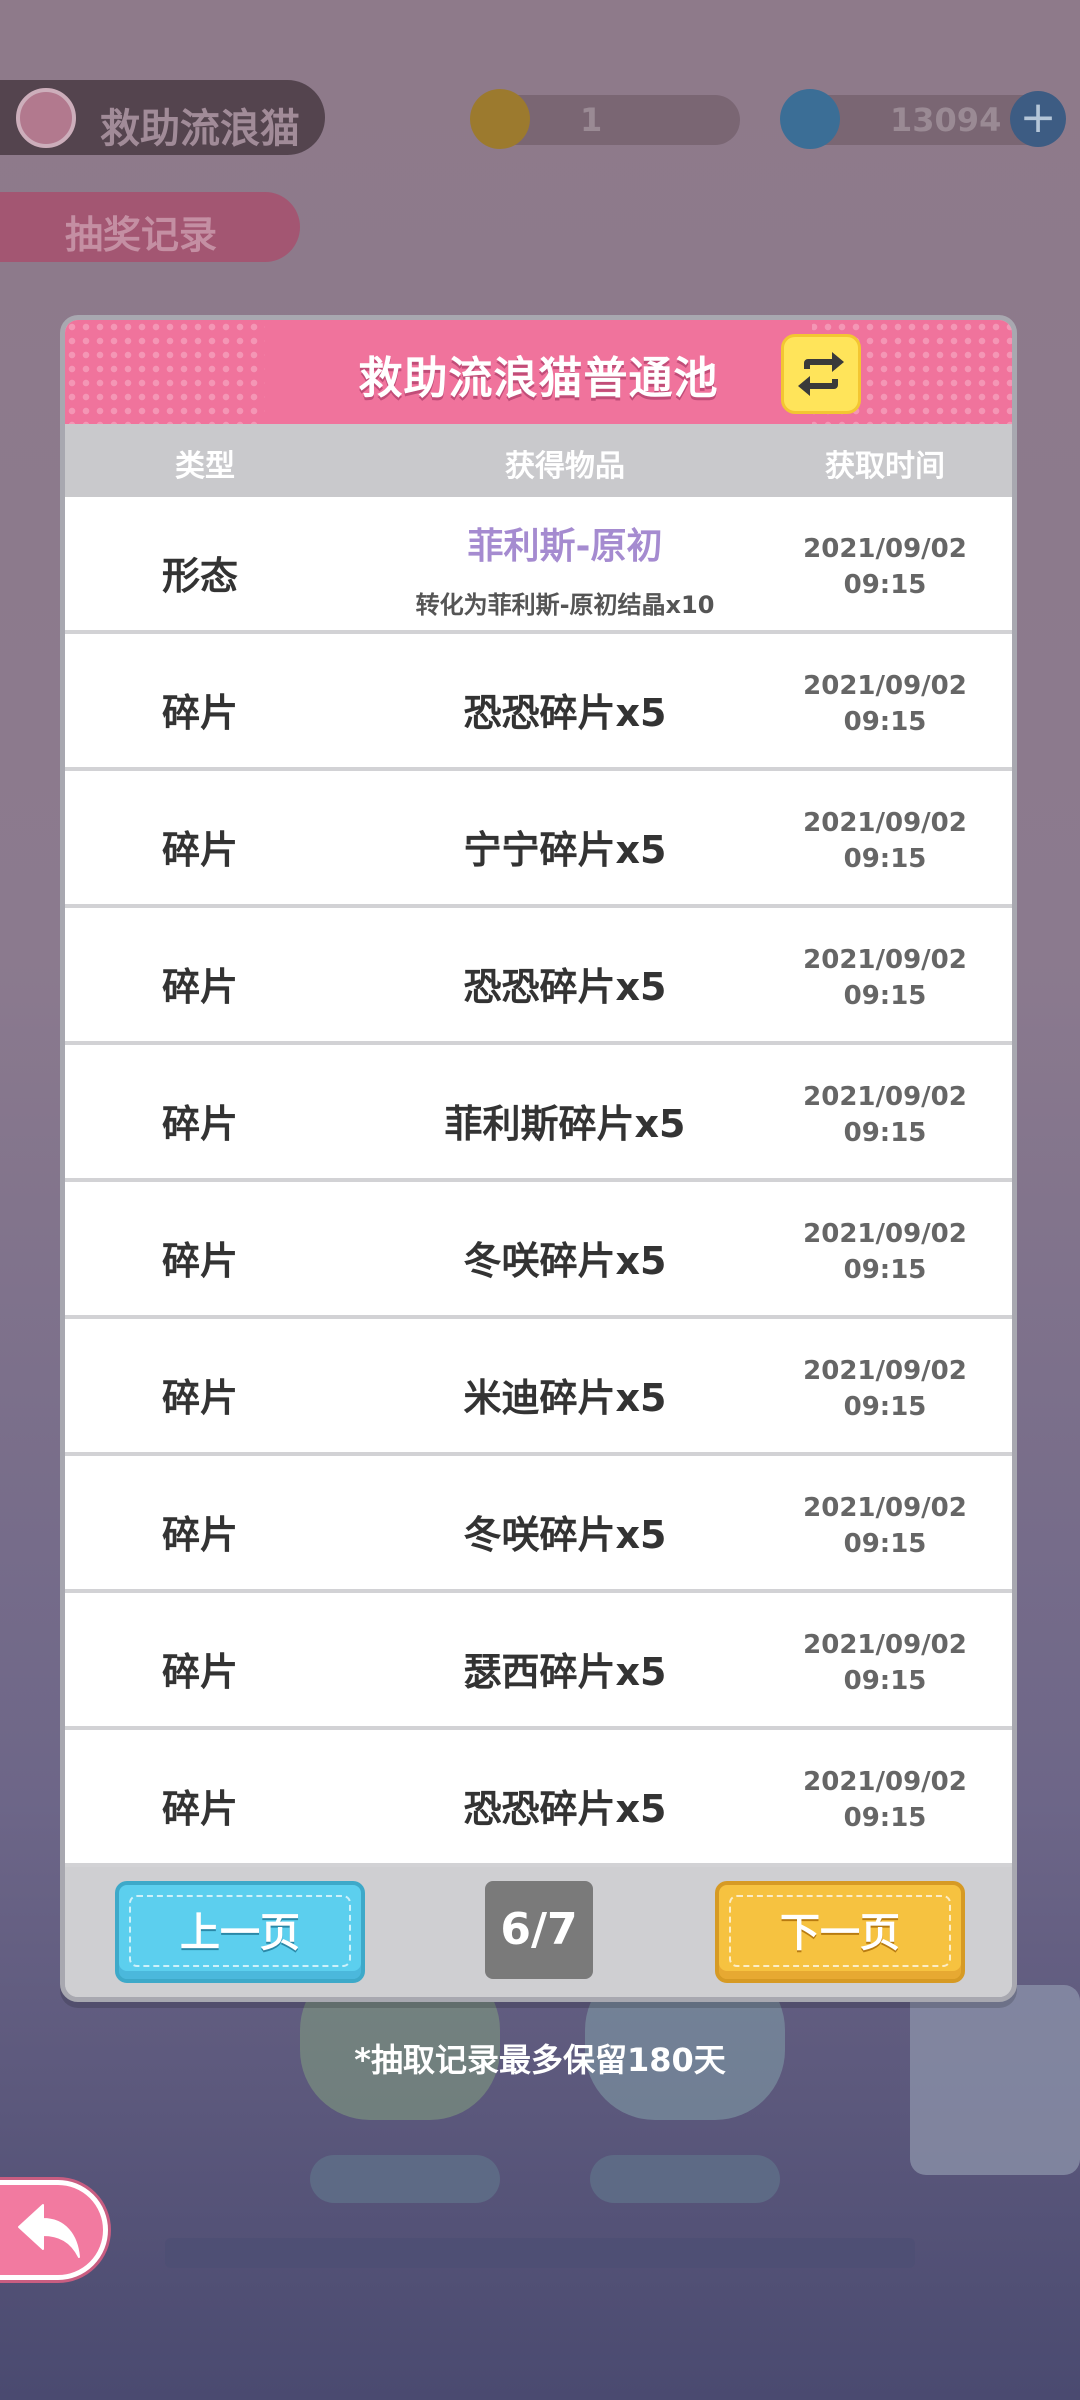  I want to click on table-row: 碎片 菲利斯碎片x5 2021/09/02 09:15, so click(538, 1113).